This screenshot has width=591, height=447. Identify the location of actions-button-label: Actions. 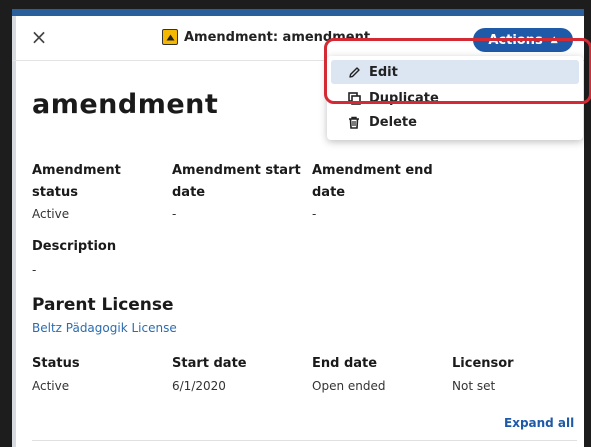
(515, 40).